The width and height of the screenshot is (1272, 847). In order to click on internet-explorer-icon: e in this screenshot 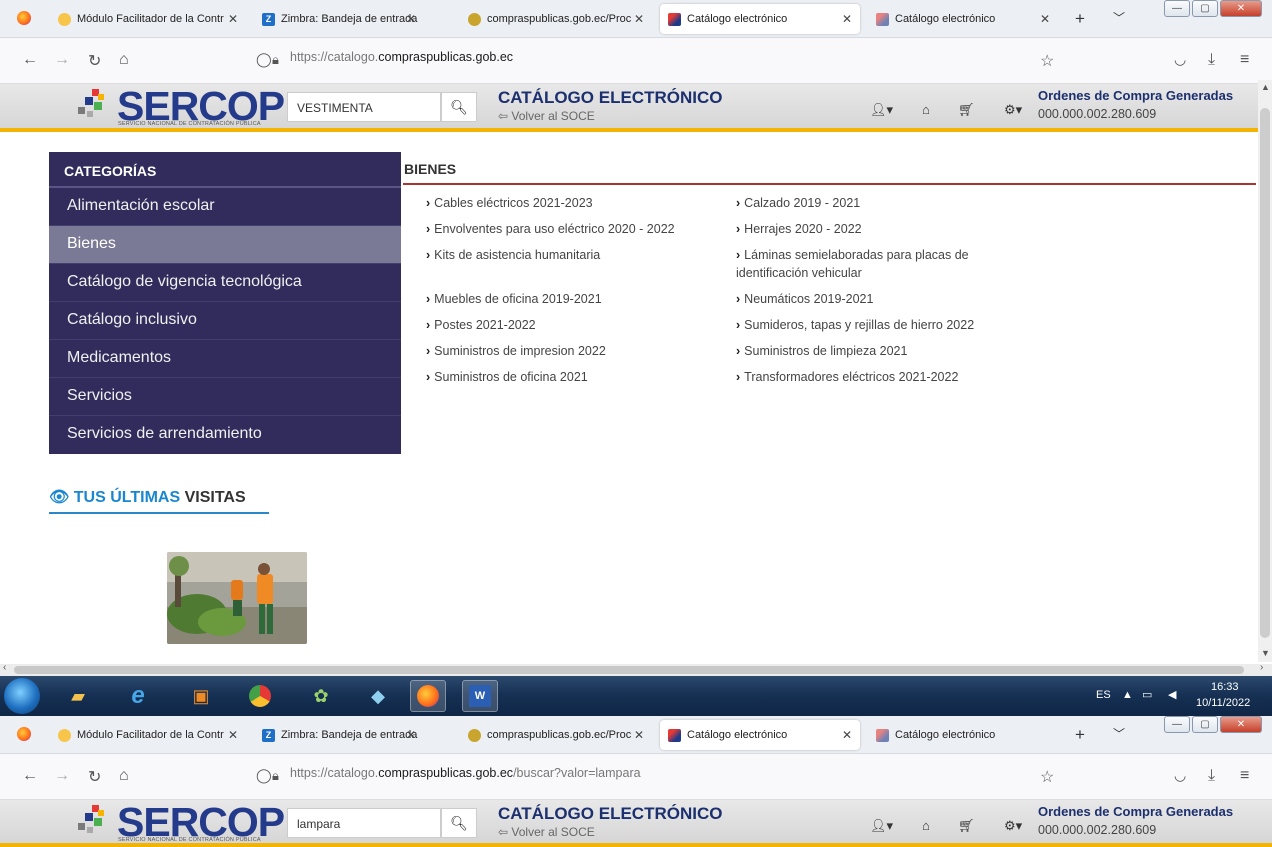, I will do `click(138, 696)`.